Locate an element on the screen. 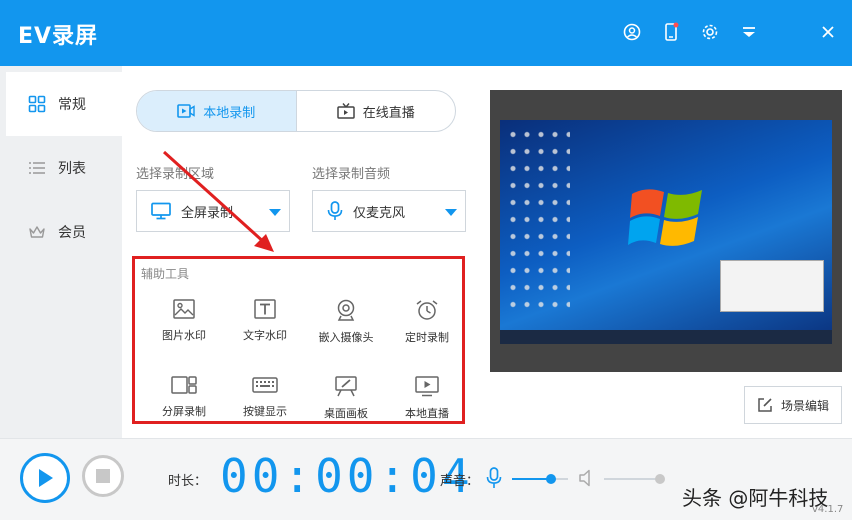 The image size is (852, 520). desktop-icons is located at coordinates (538, 221).